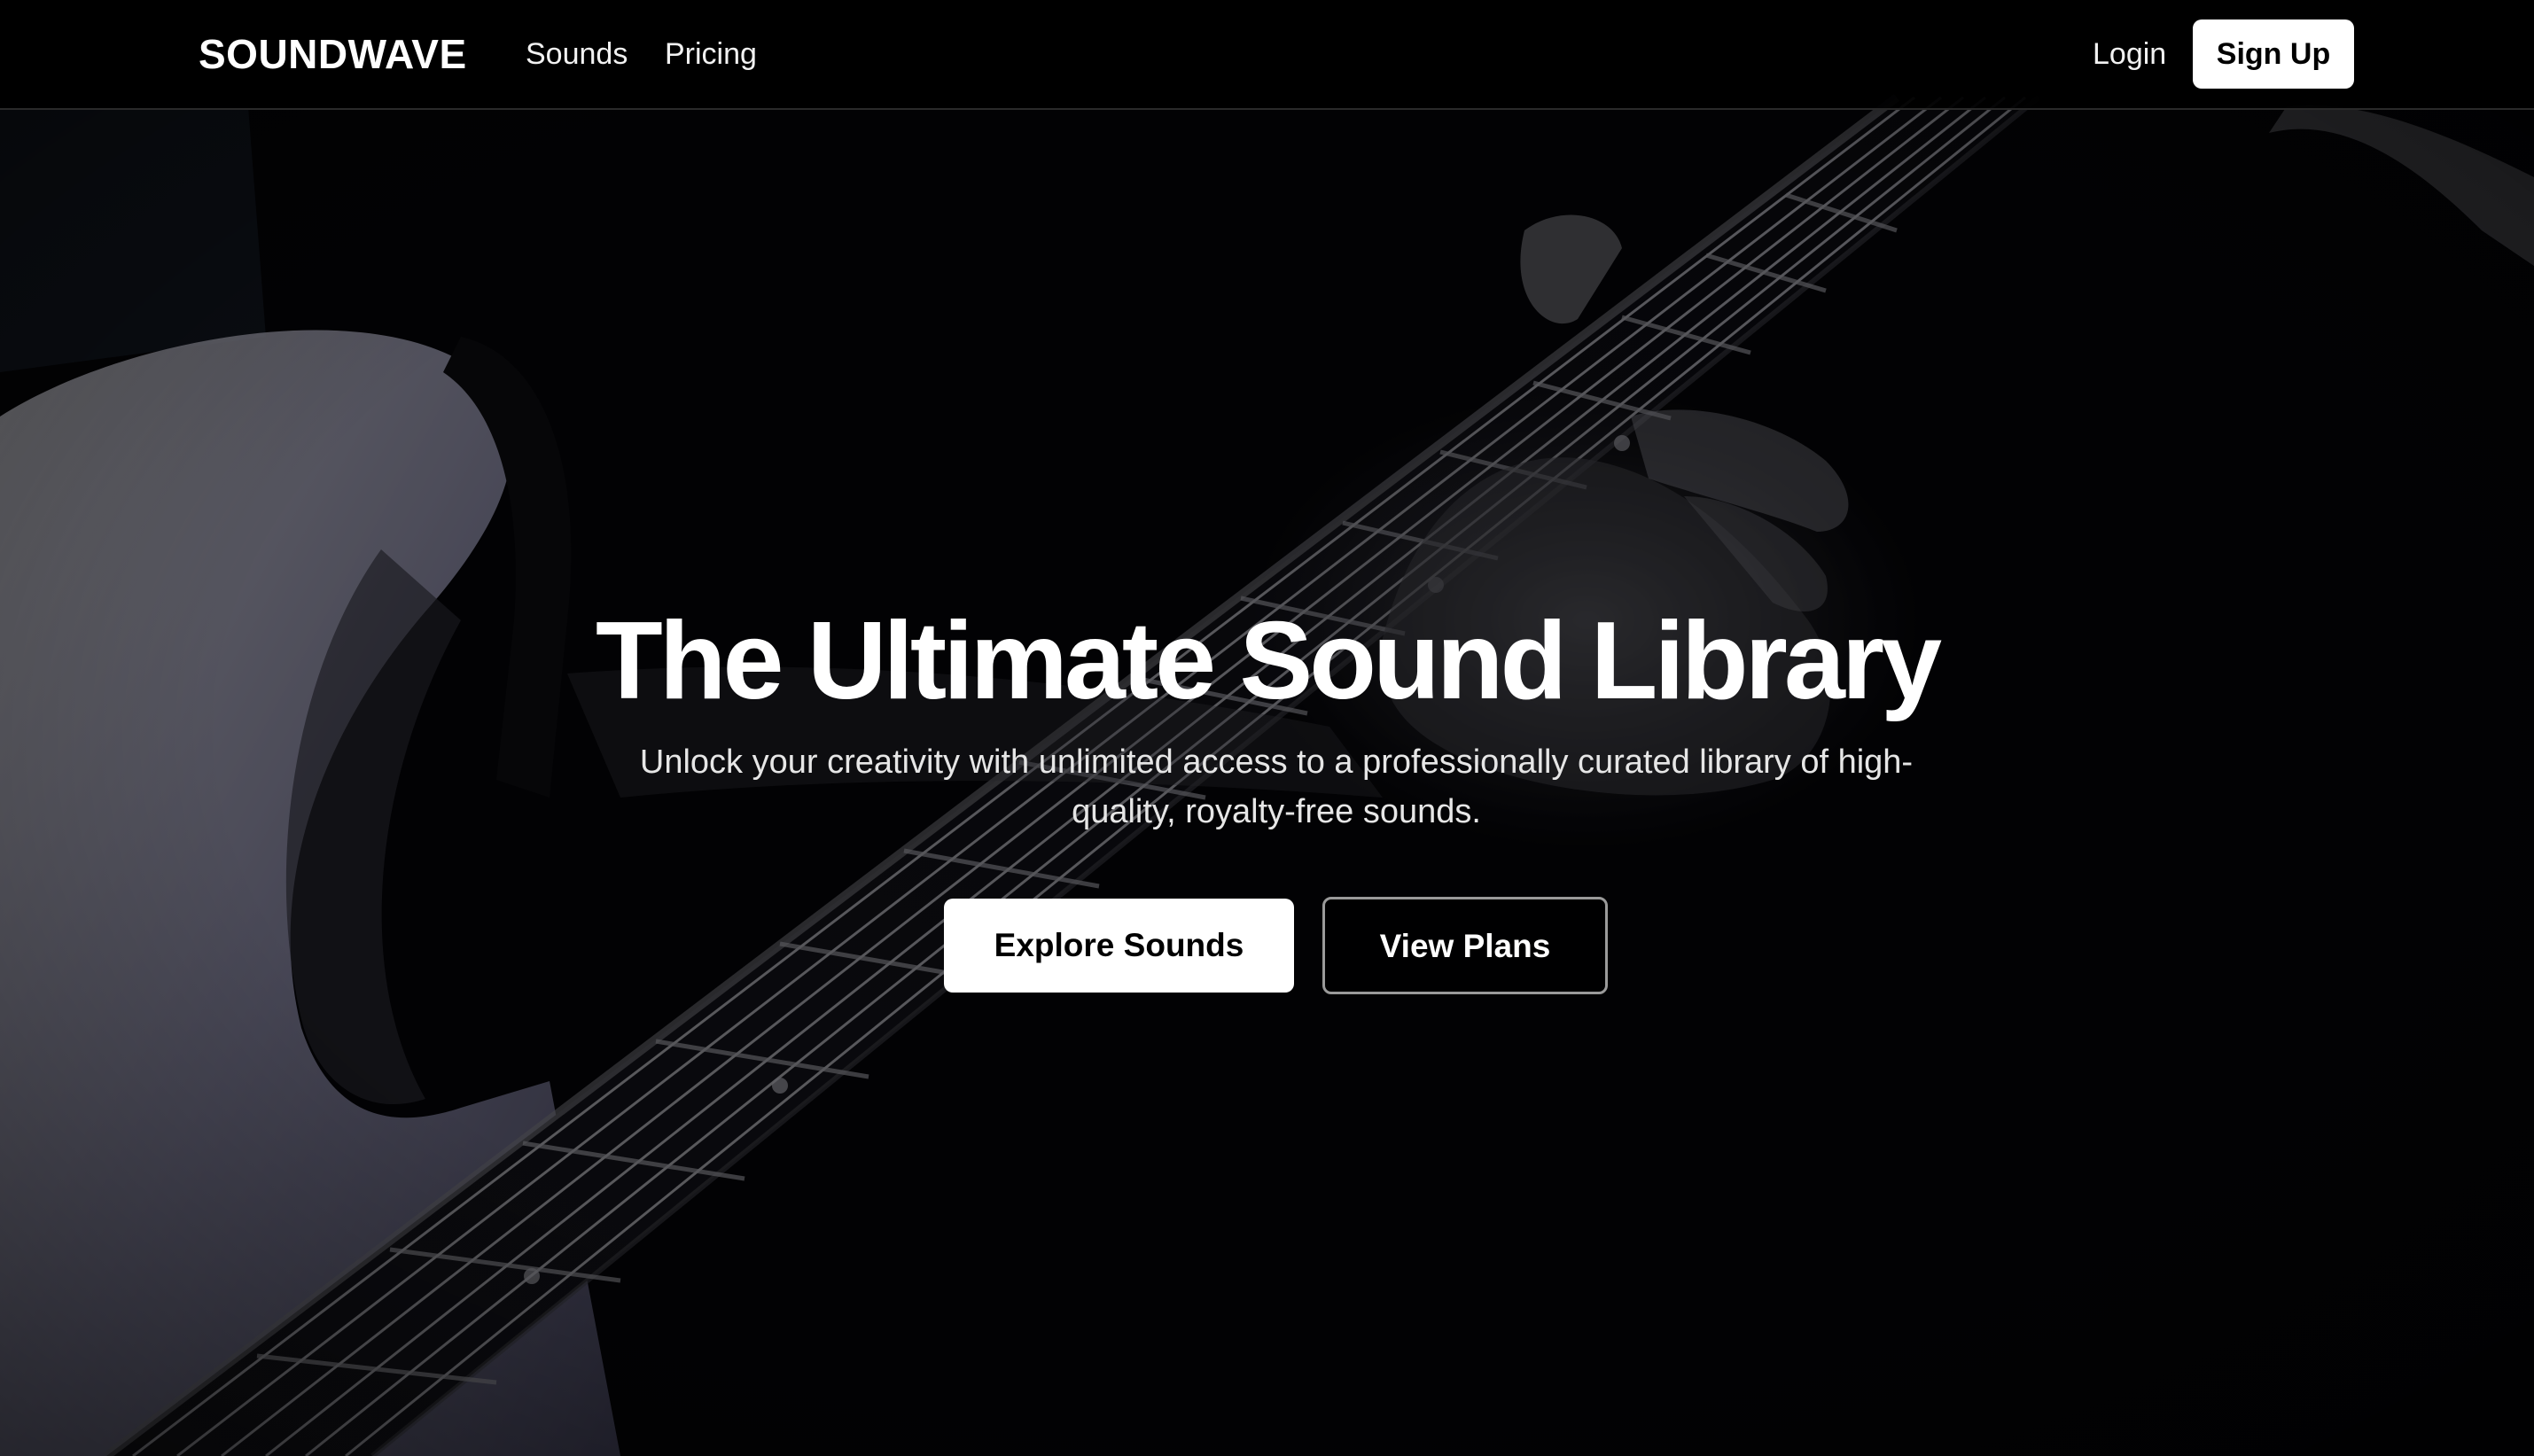 Image resolution: width=2534 pixels, height=1456 pixels. Describe the element at coordinates (1119, 946) in the screenshot. I see `explore-sounds-button: Explore Sounds` at that location.